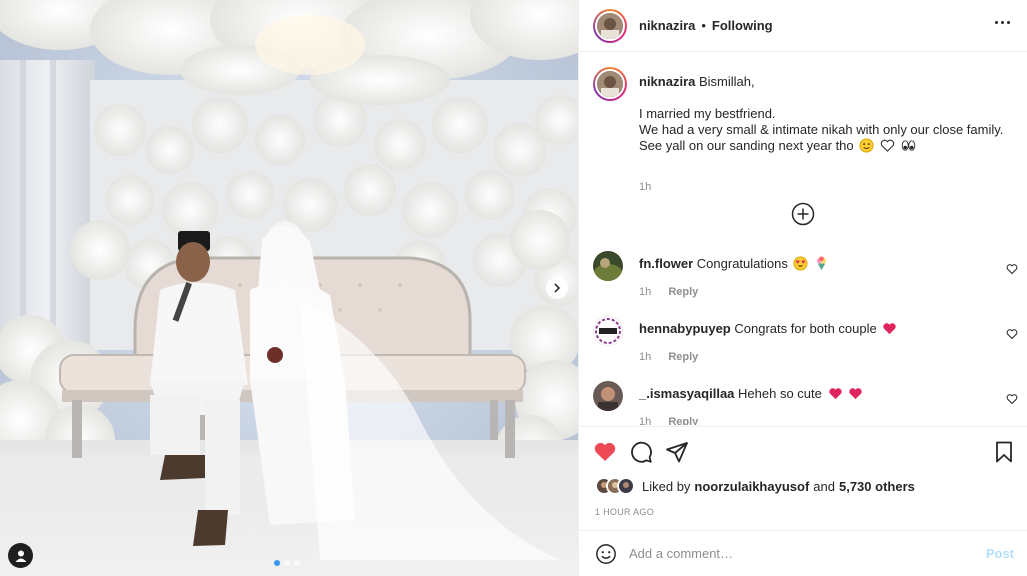  I want to click on carousel-indicator, so click(287, 563).